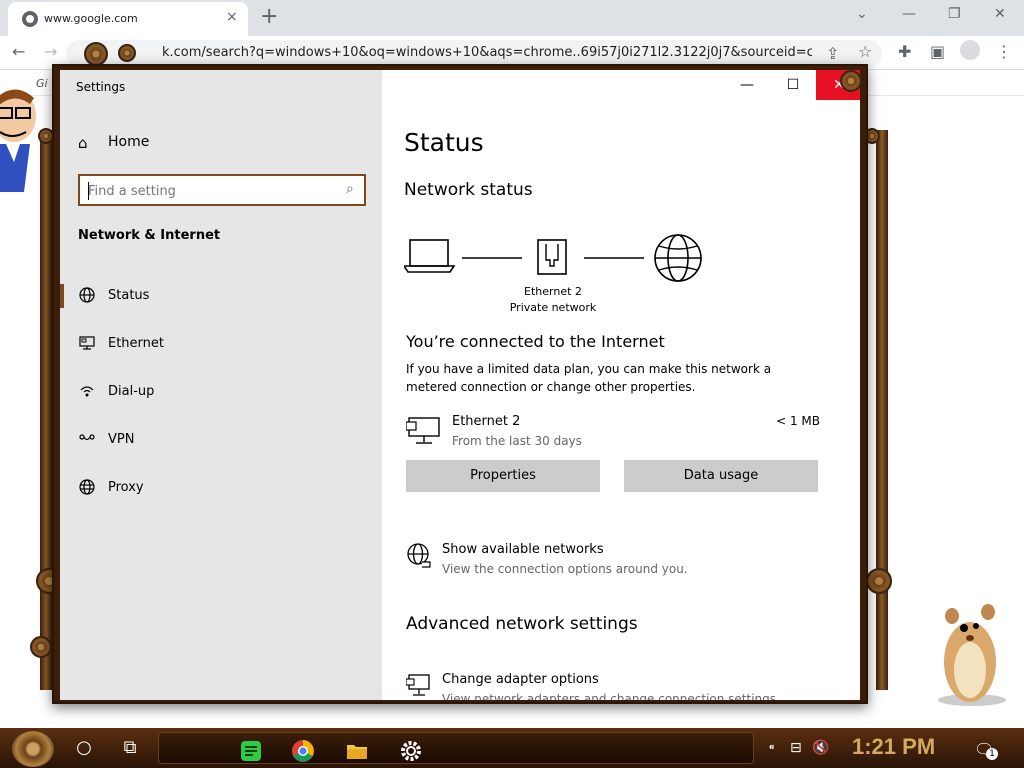 The height and width of the screenshot is (768, 1024). What do you see at coordinates (87, 343) in the screenshot?
I see `ethernet-icon` at bounding box center [87, 343].